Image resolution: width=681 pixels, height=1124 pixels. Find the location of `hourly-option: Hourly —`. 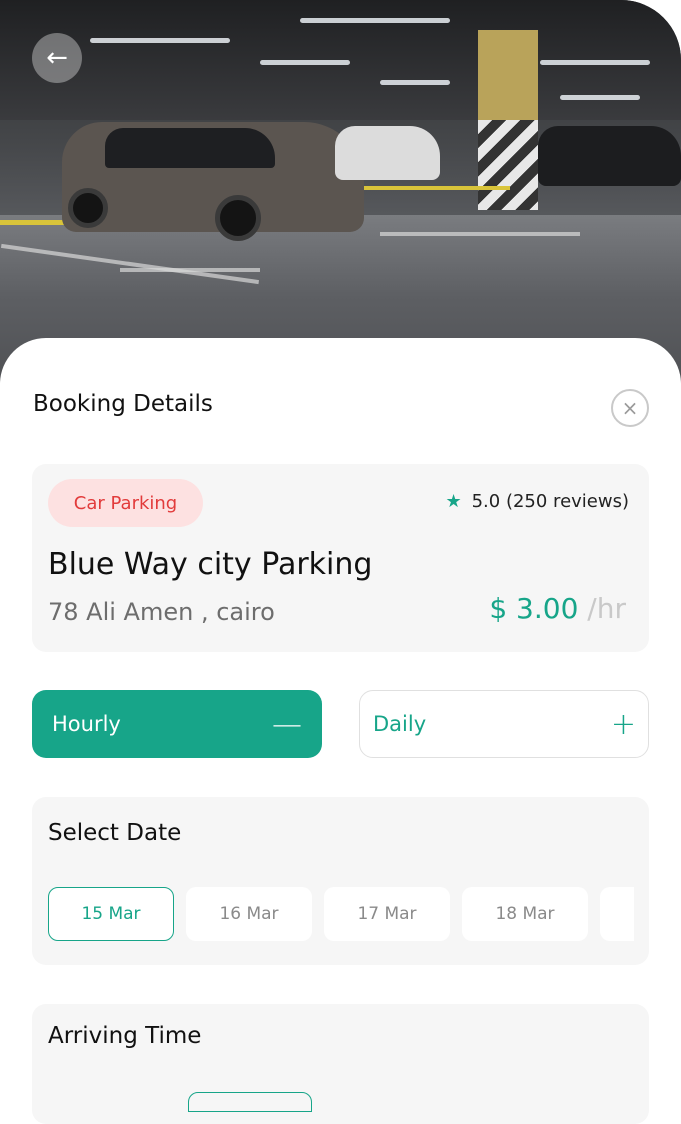

hourly-option: Hourly — is located at coordinates (177, 724).